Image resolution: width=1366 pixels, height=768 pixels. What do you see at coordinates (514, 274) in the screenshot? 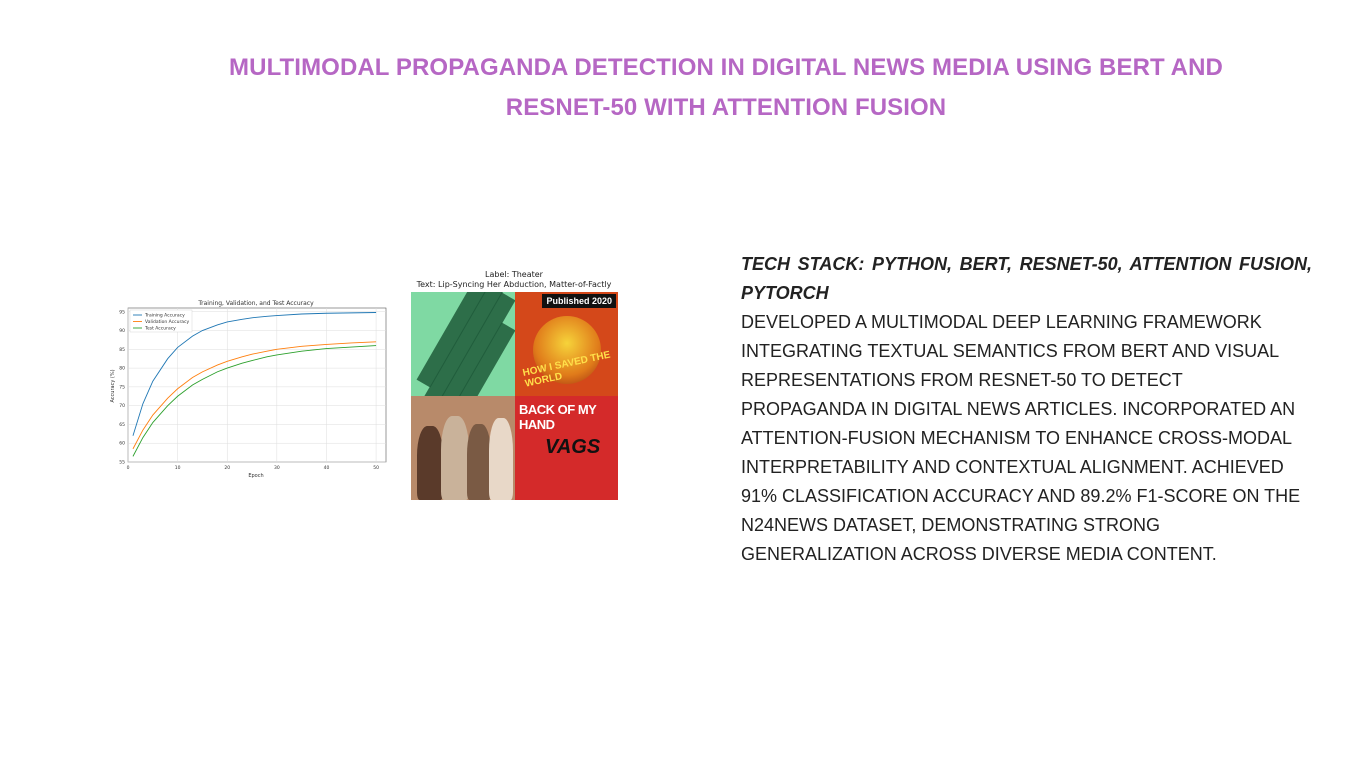
I see `collage-label: Label: Theater` at bounding box center [514, 274].